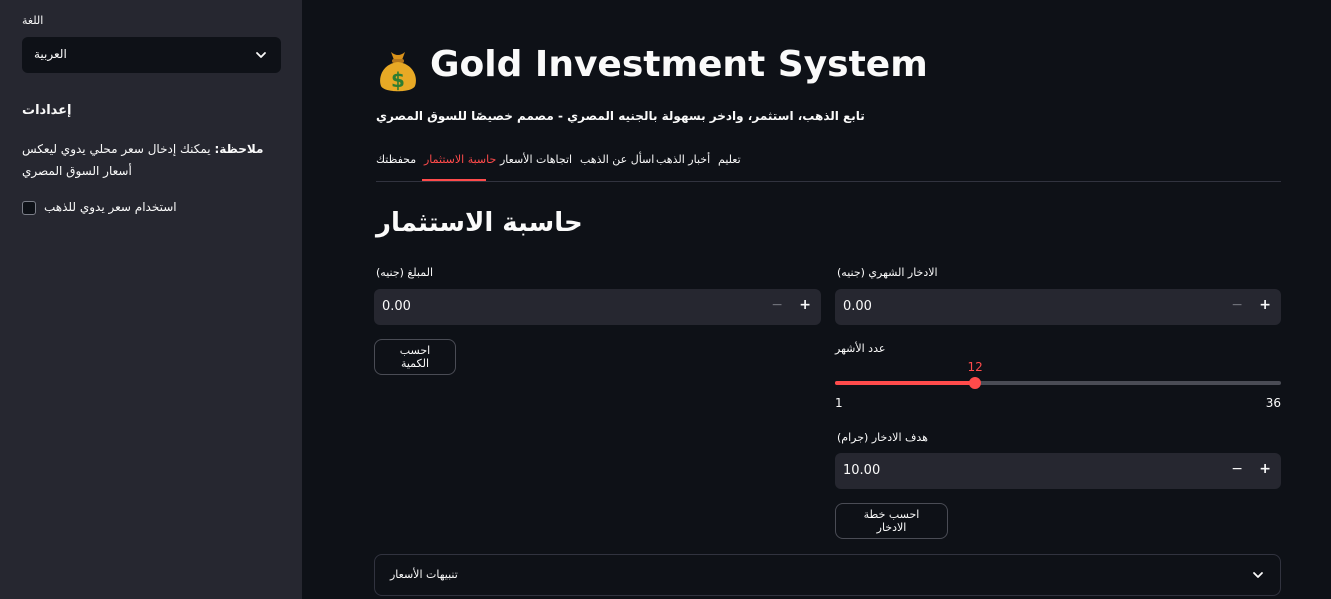  What do you see at coordinates (862, 470) in the screenshot?
I see `saving-goal-value: 10.00` at bounding box center [862, 470].